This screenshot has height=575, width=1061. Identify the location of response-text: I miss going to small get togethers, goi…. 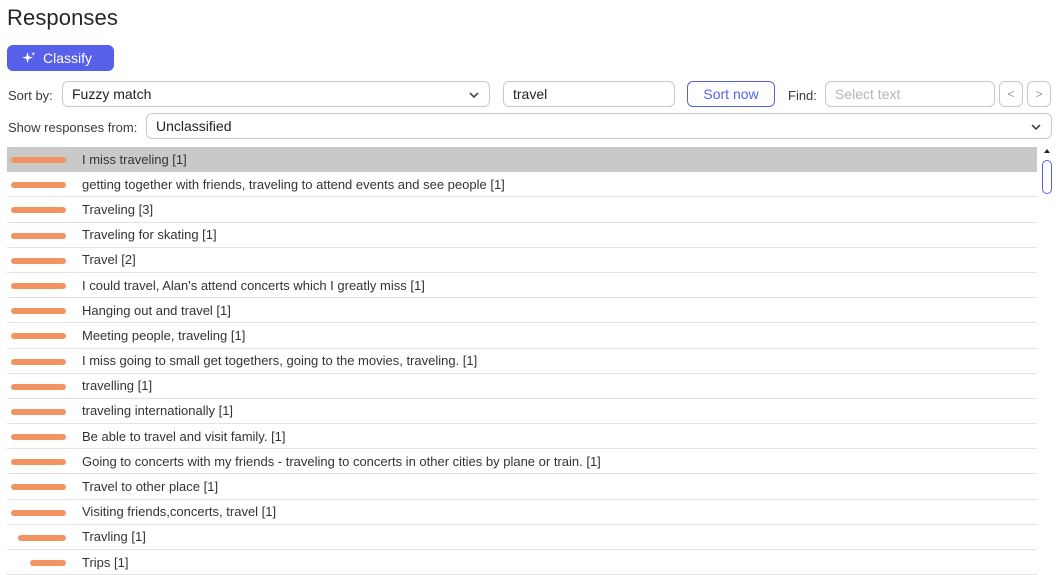
(280, 361).